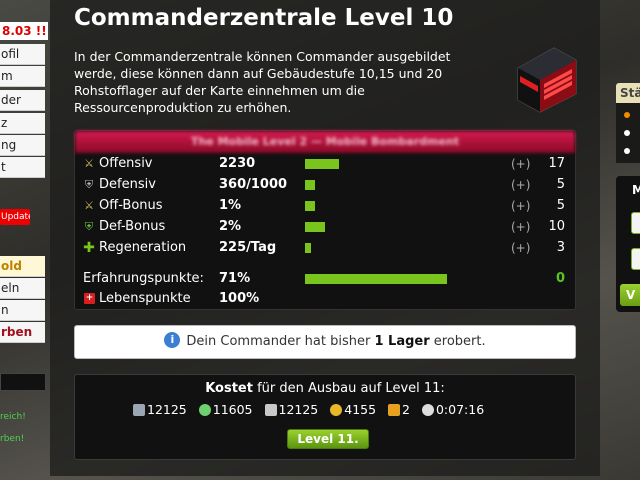  I want to click on stat-label: Defensiv, so click(127, 184).